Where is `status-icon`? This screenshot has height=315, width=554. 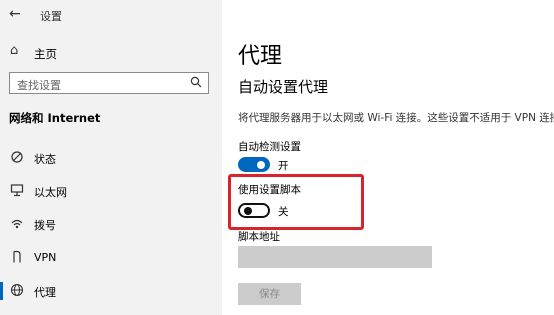 status-icon is located at coordinates (17, 157).